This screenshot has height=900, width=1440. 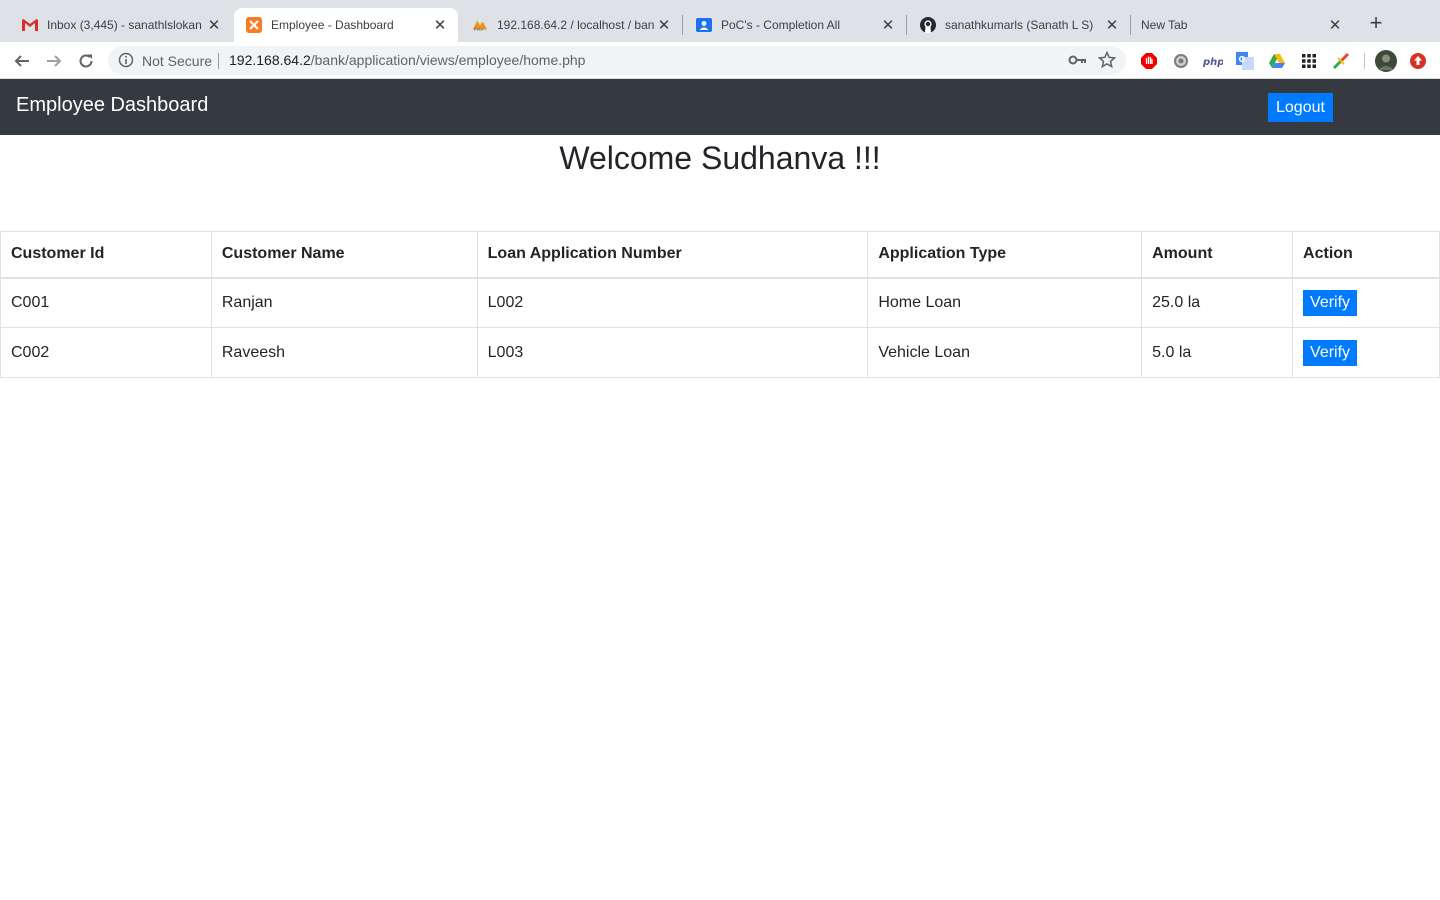 What do you see at coordinates (1077, 62) in the screenshot?
I see `key-icon` at bounding box center [1077, 62].